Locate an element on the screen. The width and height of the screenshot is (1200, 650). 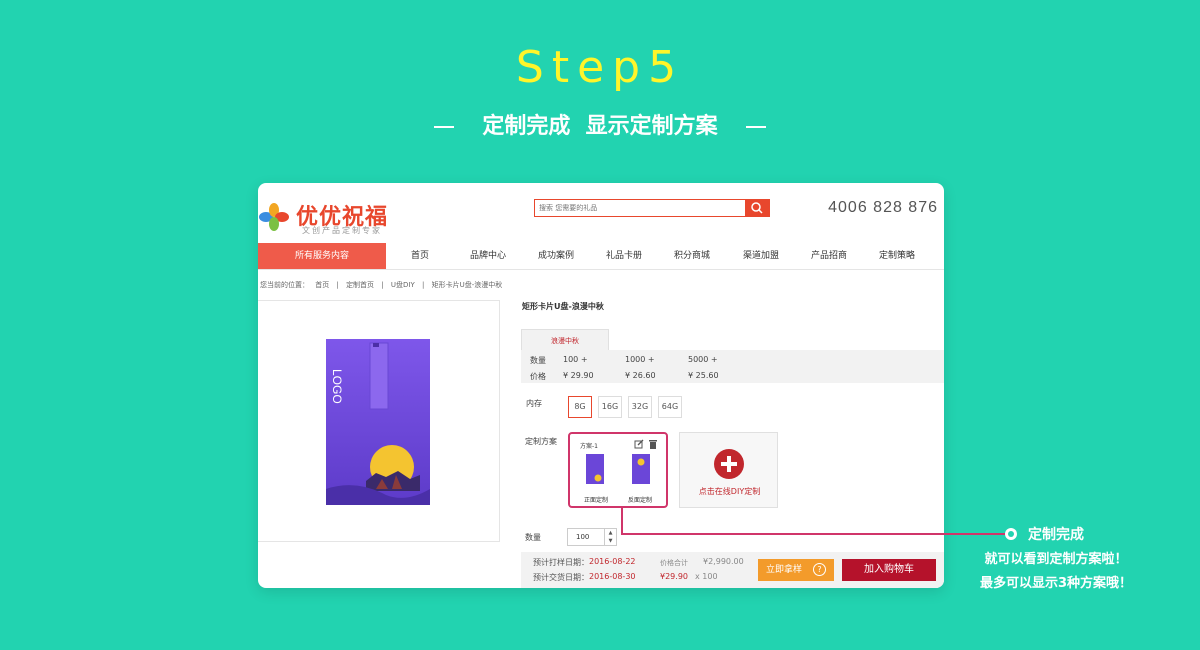
product-preview: LOGO is located at coordinates (379, 421).